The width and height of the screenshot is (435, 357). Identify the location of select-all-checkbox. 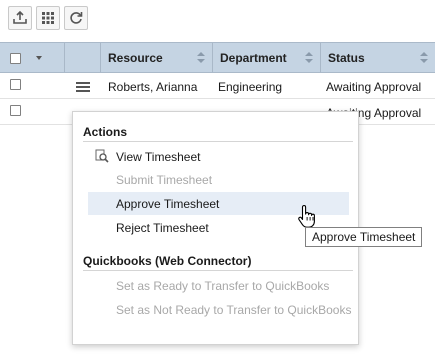
(15, 58).